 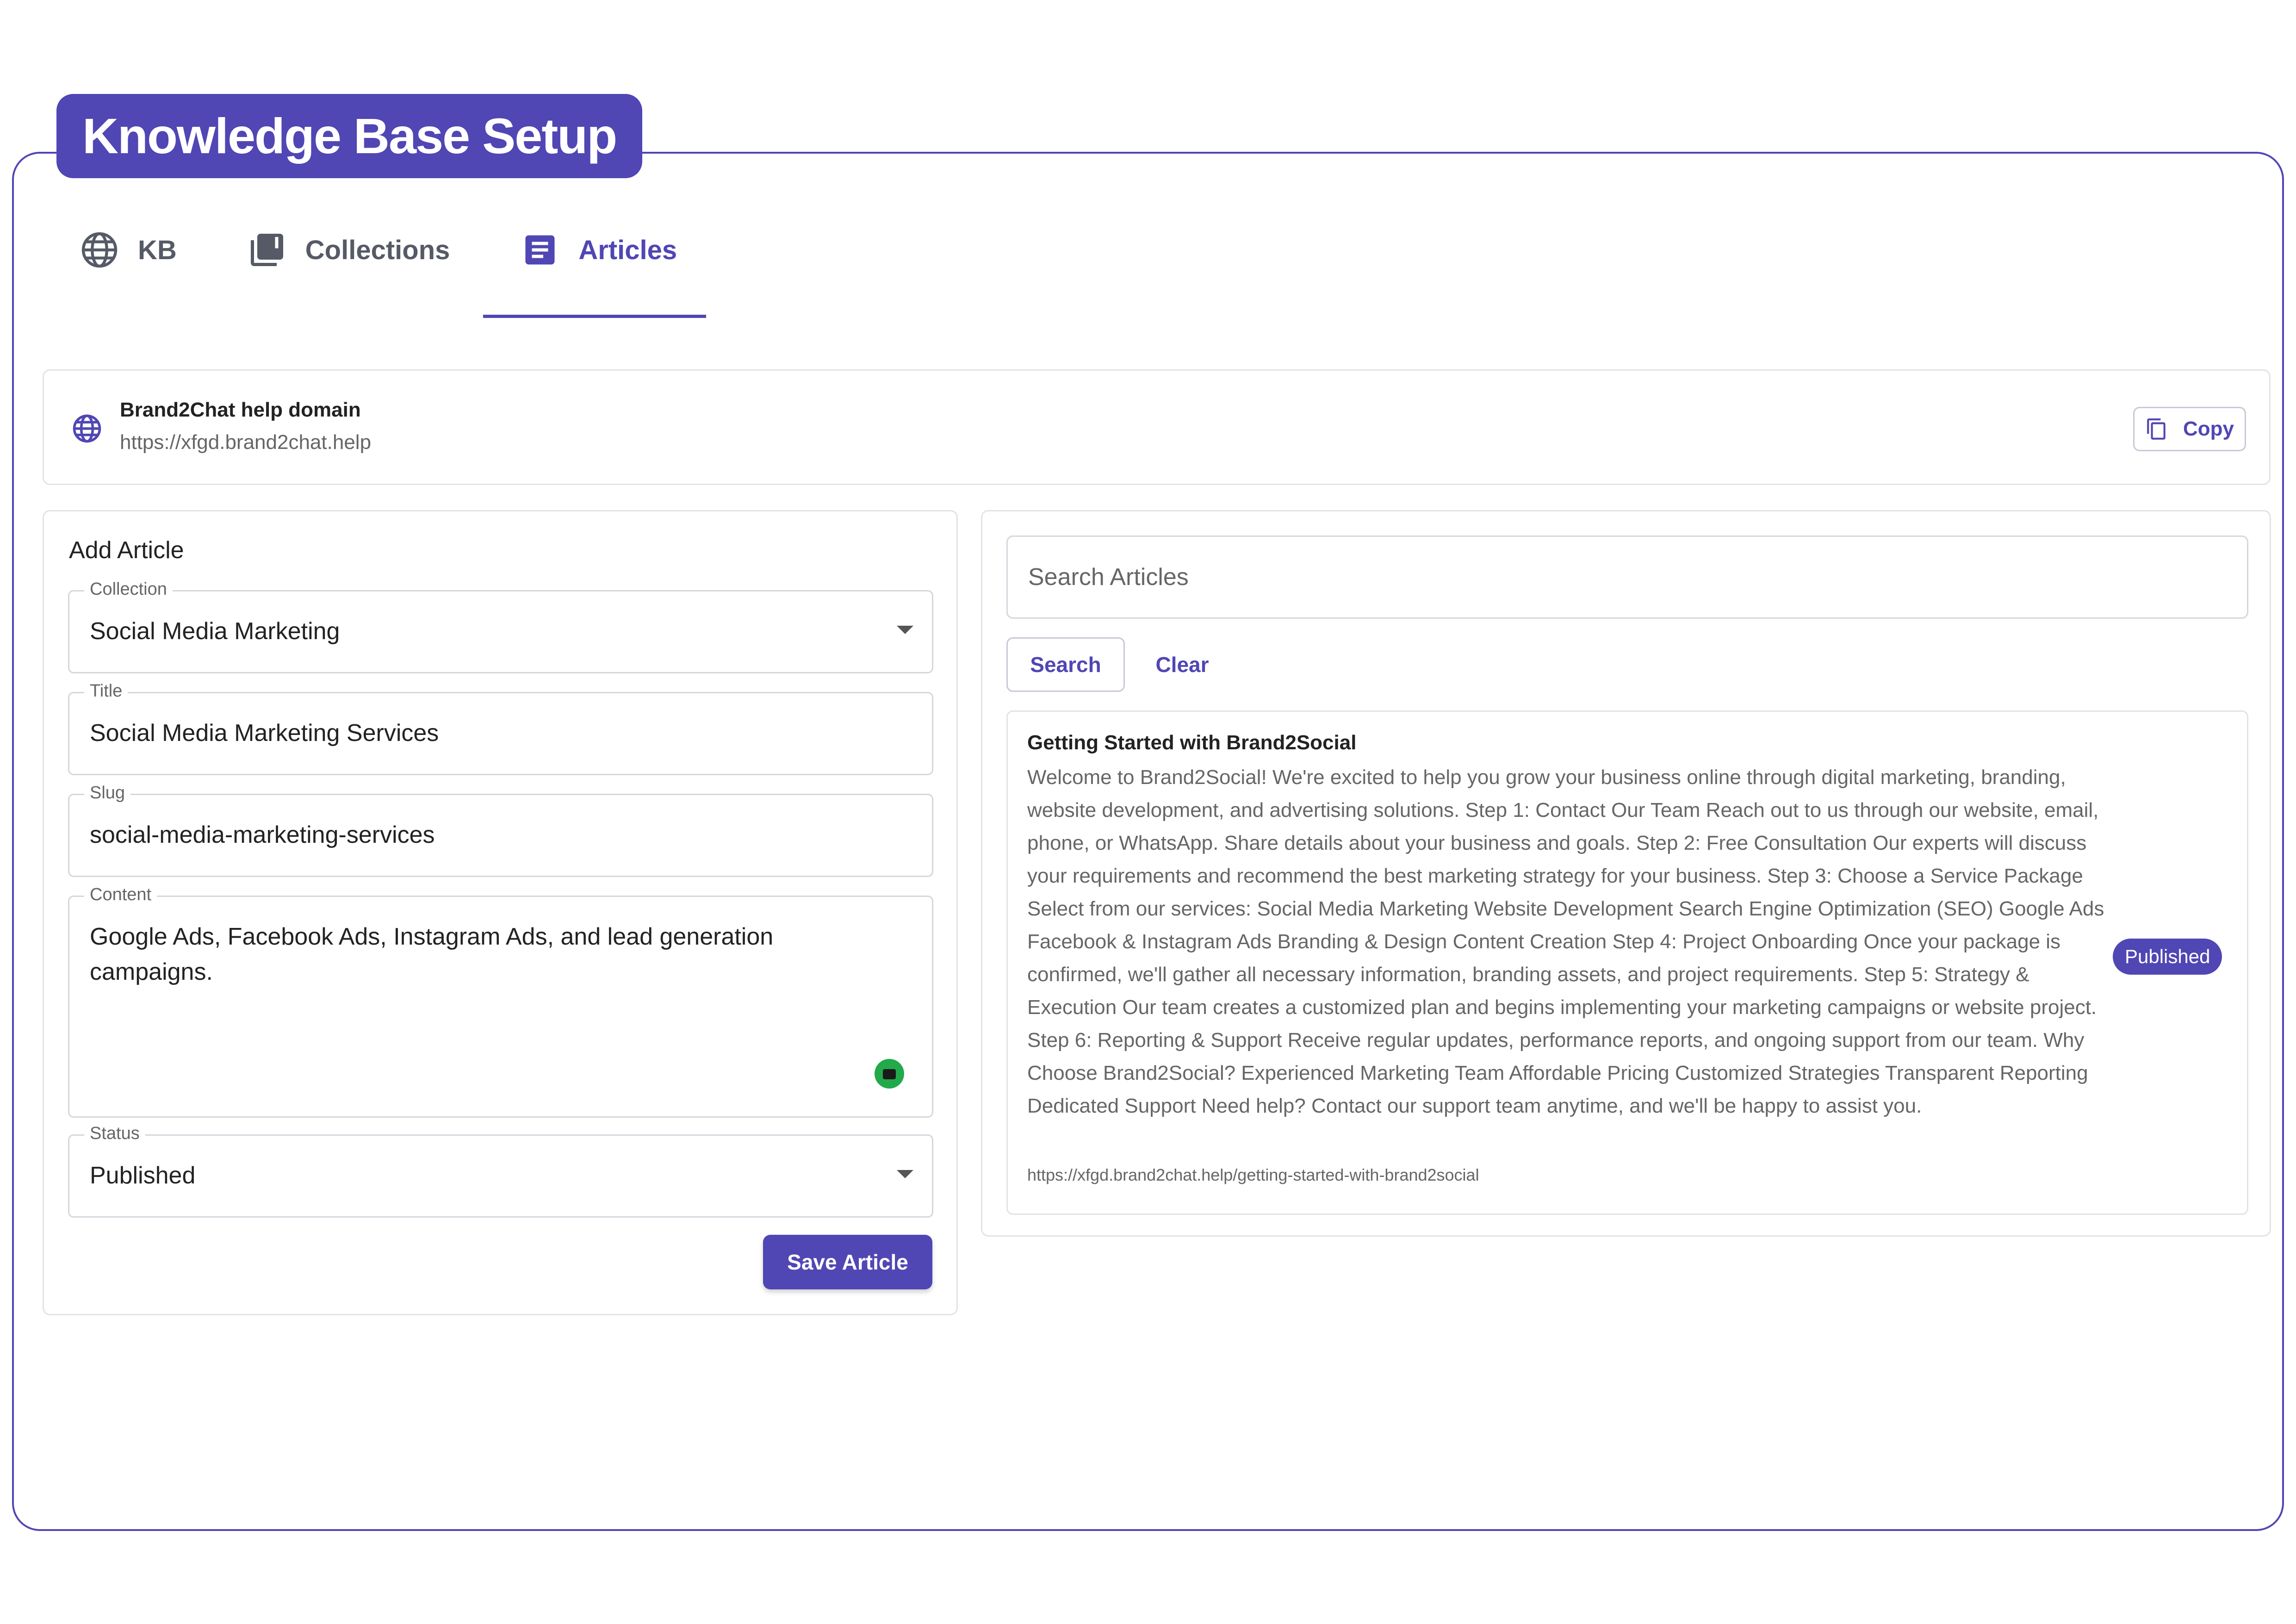 What do you see at coordinates (267, 250) in the screenshot?
I see `library-icon` at bounding box center [267, 250].